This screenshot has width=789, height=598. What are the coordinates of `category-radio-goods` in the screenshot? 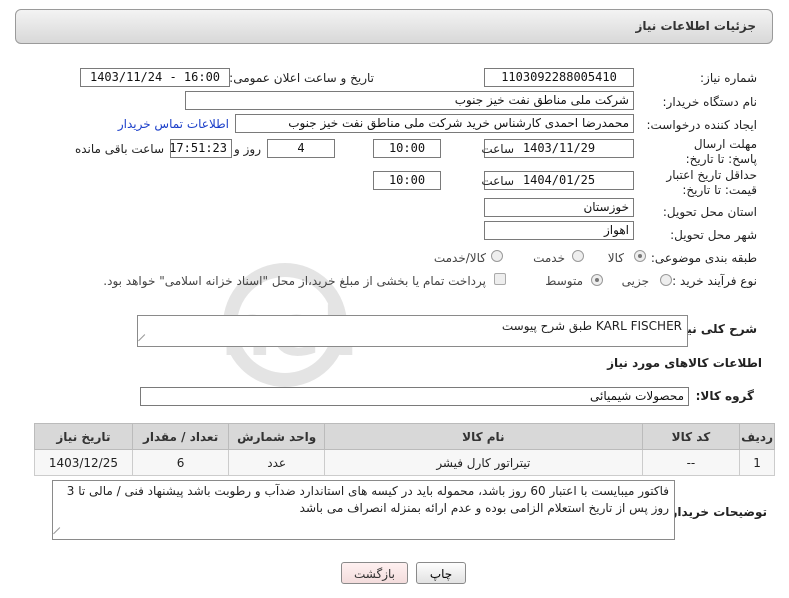 It's located at (640, 256).